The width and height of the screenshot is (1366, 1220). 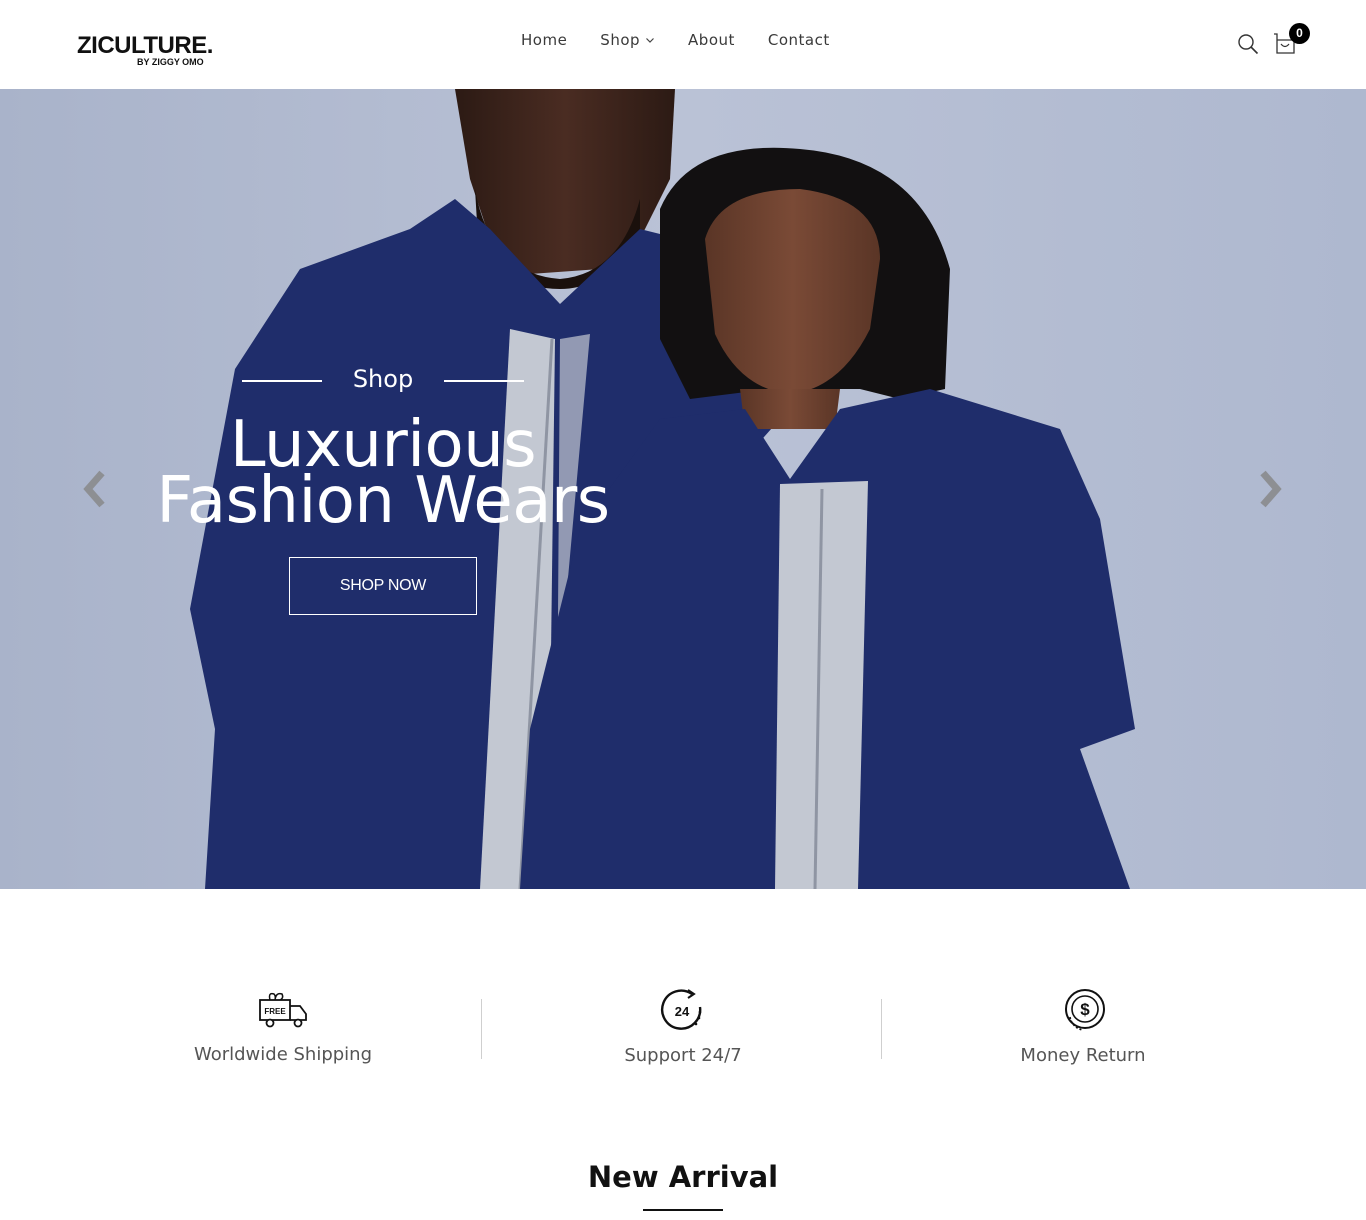 What do you see at coordinates (1270, 489) in the screenshot?
I see `chevron-right-icon` at bounding box center [1270, 489].